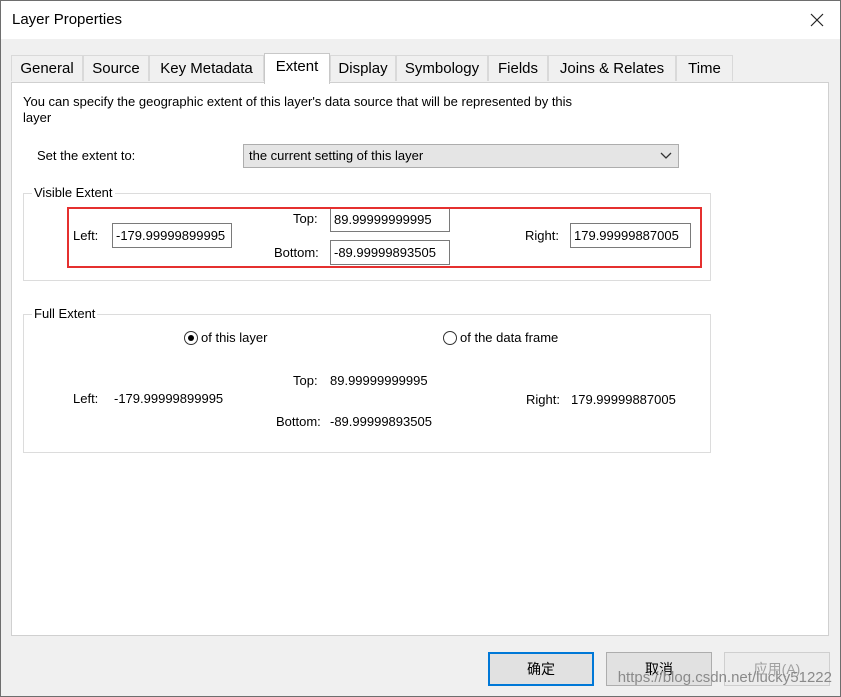  What do you see at coordinates (724, 677) in the screenshot?
I see `watermark: https://blog.csdn.net/lucky51222` at bounding box center [724, 677].